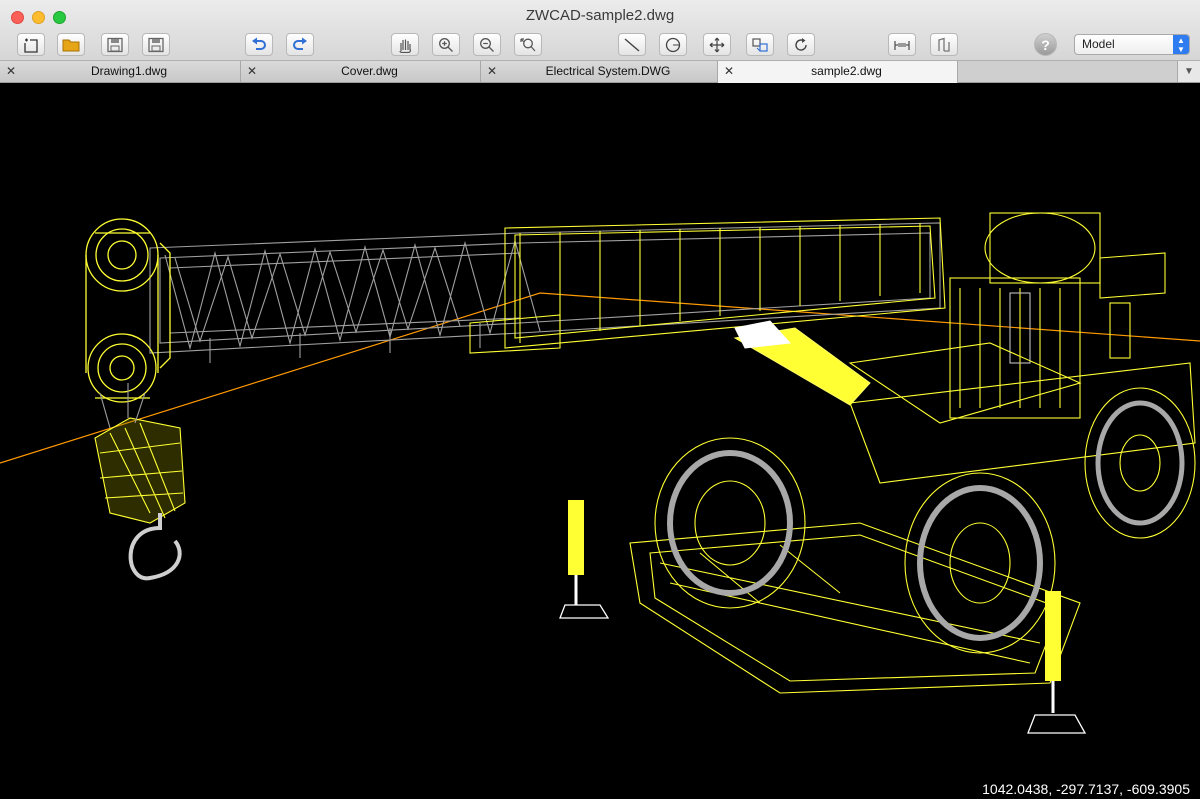 Image resolution: width=1200 pixels, height=799 pixels. I want to click on help-button: ?, so click(1045, 44).